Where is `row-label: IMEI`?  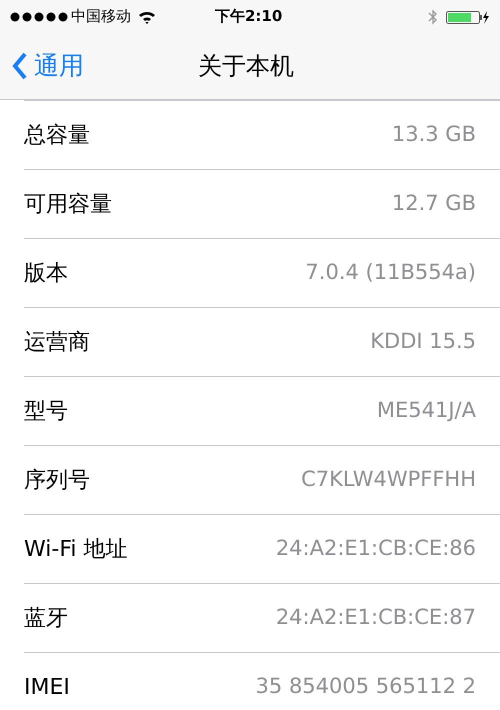 row-label: IMEI is located at coordinates (47, 688).